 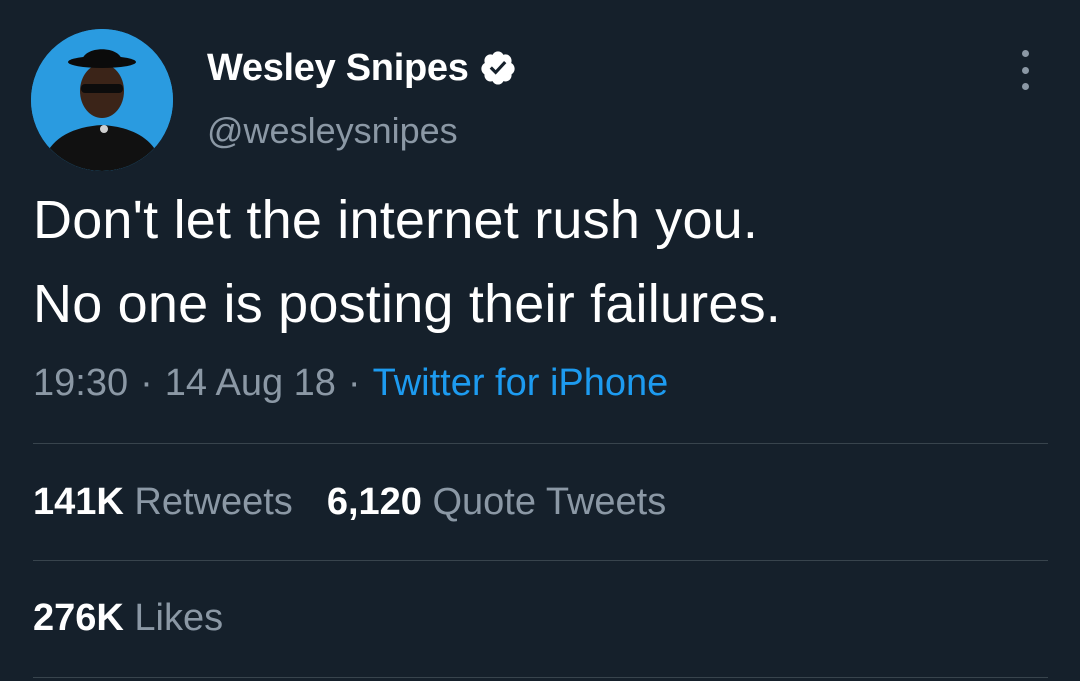 I want to click on likes-label: Likes, so click(x=179, y=618).